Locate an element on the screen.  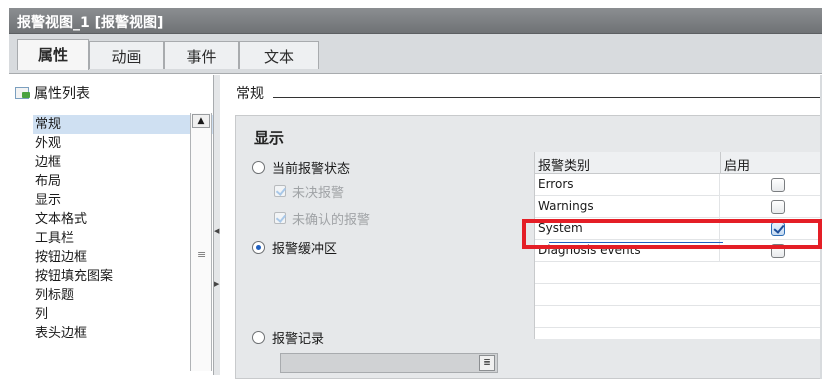
radio-current-alarm-state is located at coordinates (258, 167).